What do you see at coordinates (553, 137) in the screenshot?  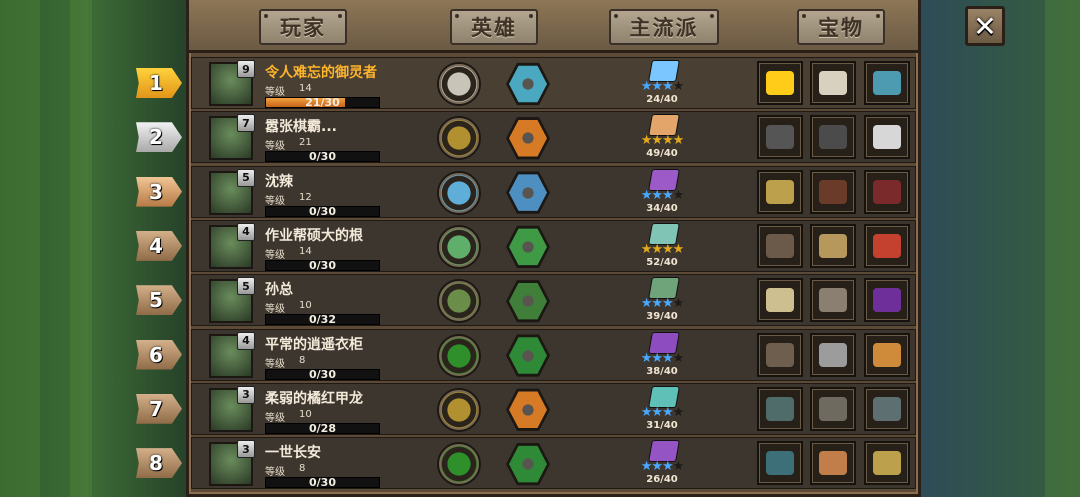 I see `leaderboard-row: 7 嚣张棋霸... 等级 21 0/30 ★★★★ 49/40` at bounding box center [553, 137].